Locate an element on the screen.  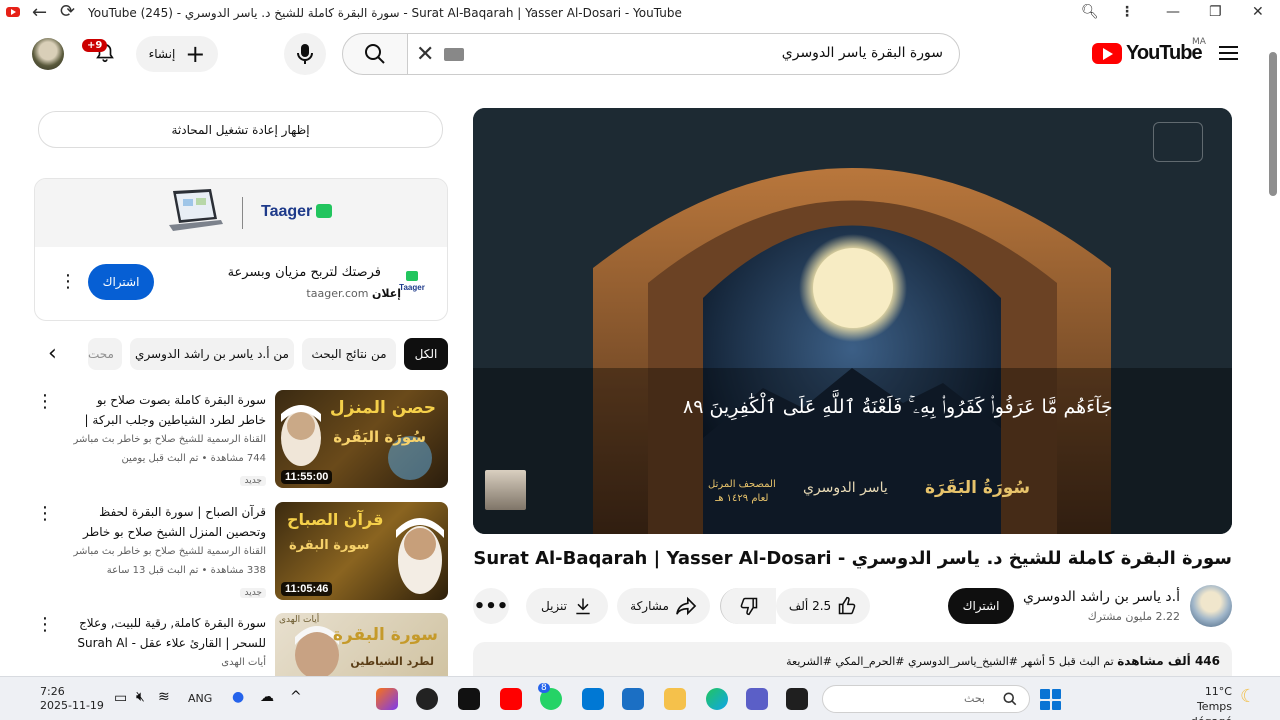
like-button: 2.5 ألف is located at coordinates (823, 606).